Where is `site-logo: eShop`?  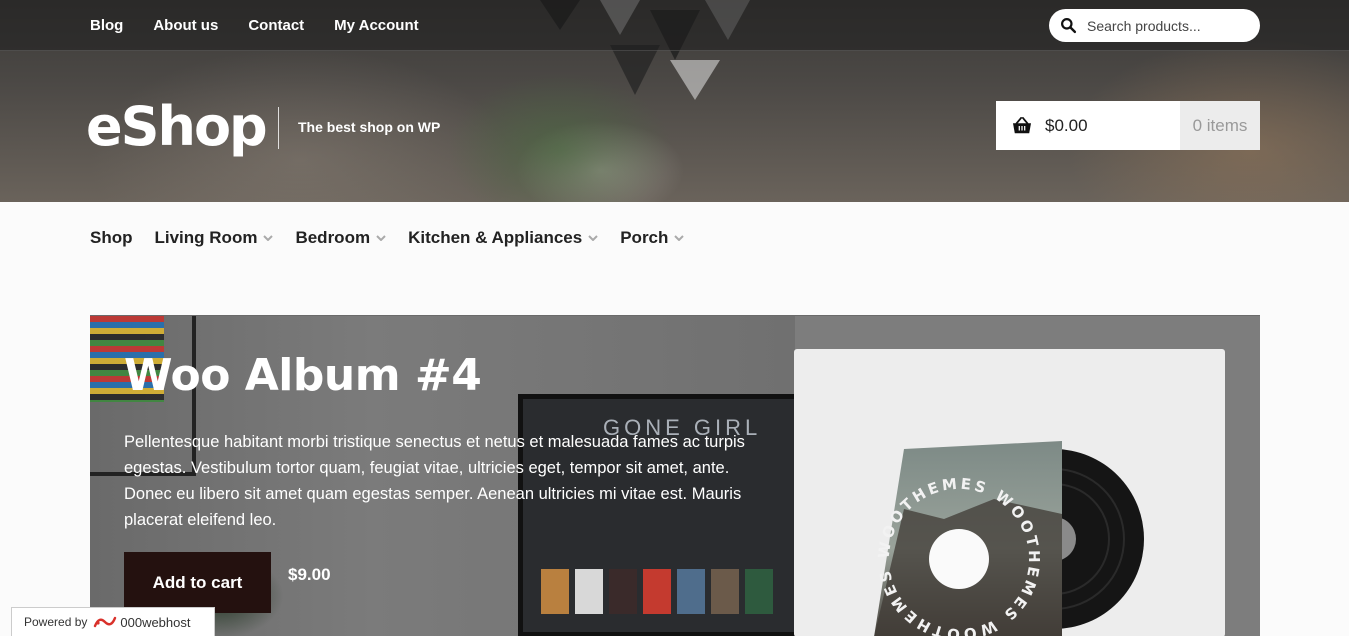 site-logo: eShop is located at coordinates (177, 126).